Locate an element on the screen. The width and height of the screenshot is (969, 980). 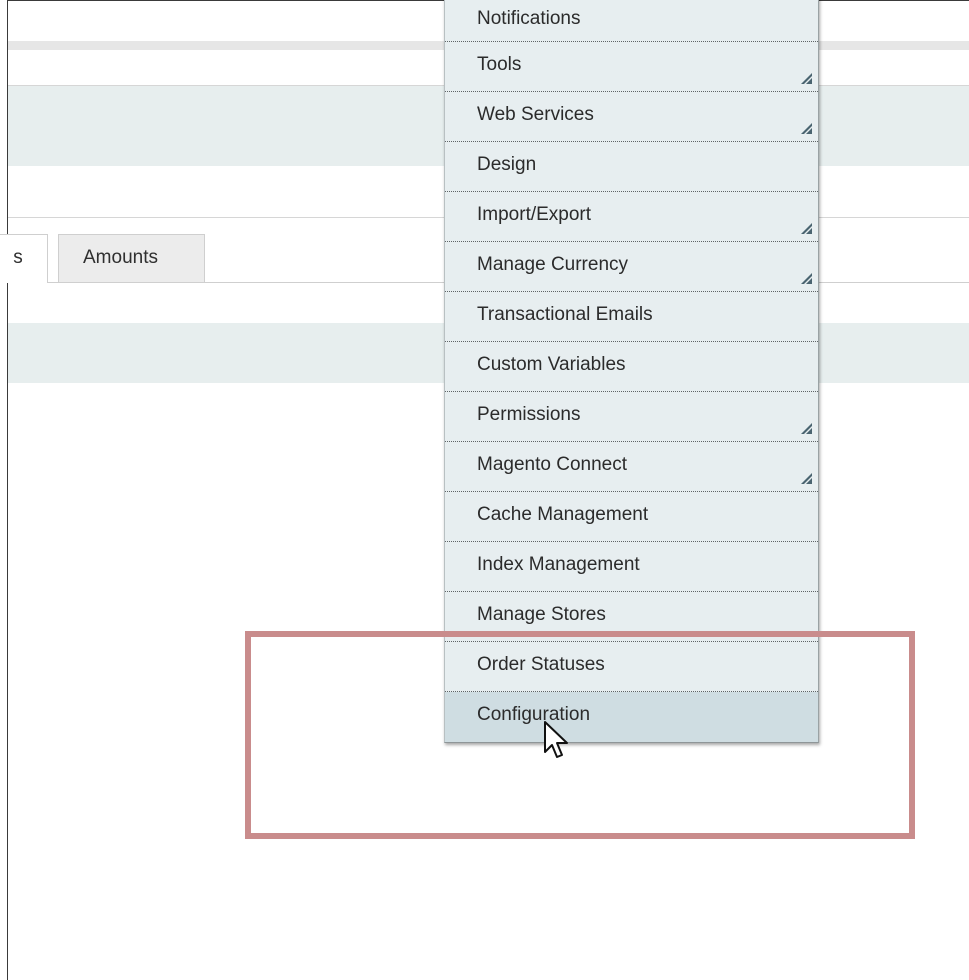
menu-item-tools: Tools is located at coordinates (631, 67).